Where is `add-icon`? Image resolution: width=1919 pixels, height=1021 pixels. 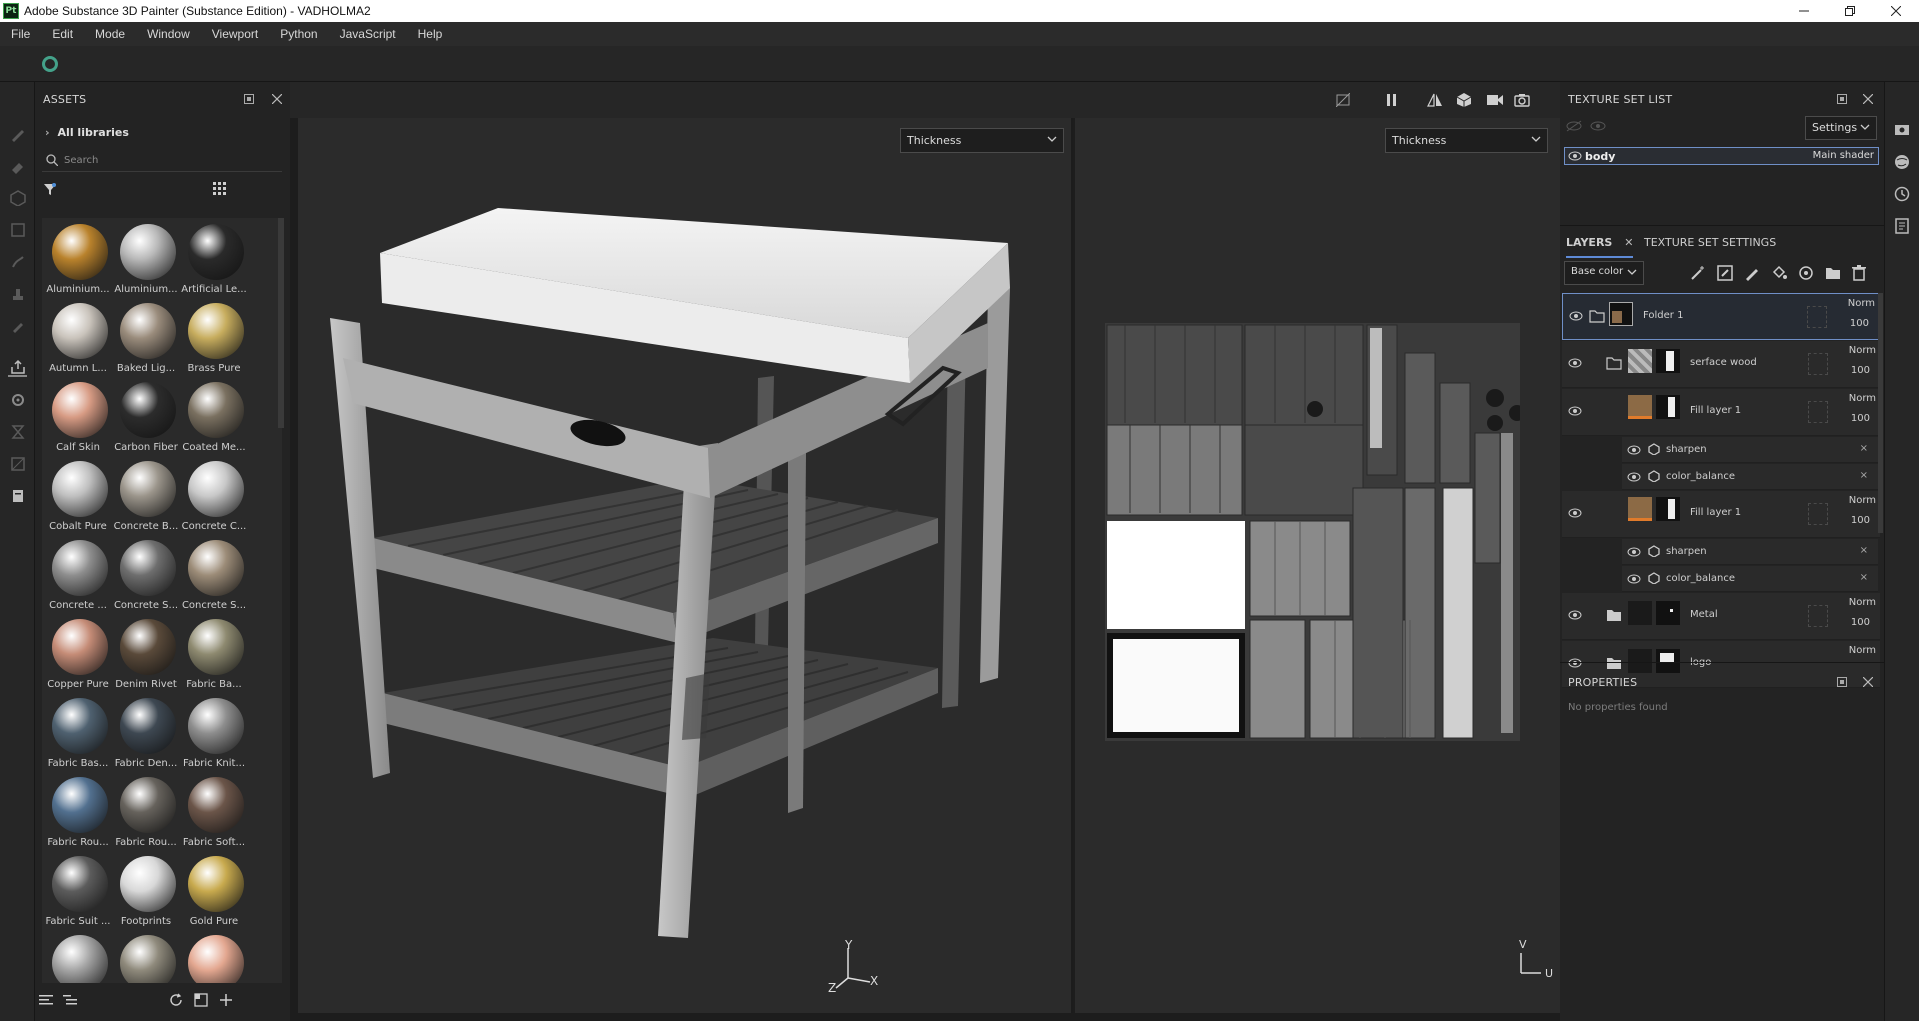
add-icon is located at coordinates (226, 1000).